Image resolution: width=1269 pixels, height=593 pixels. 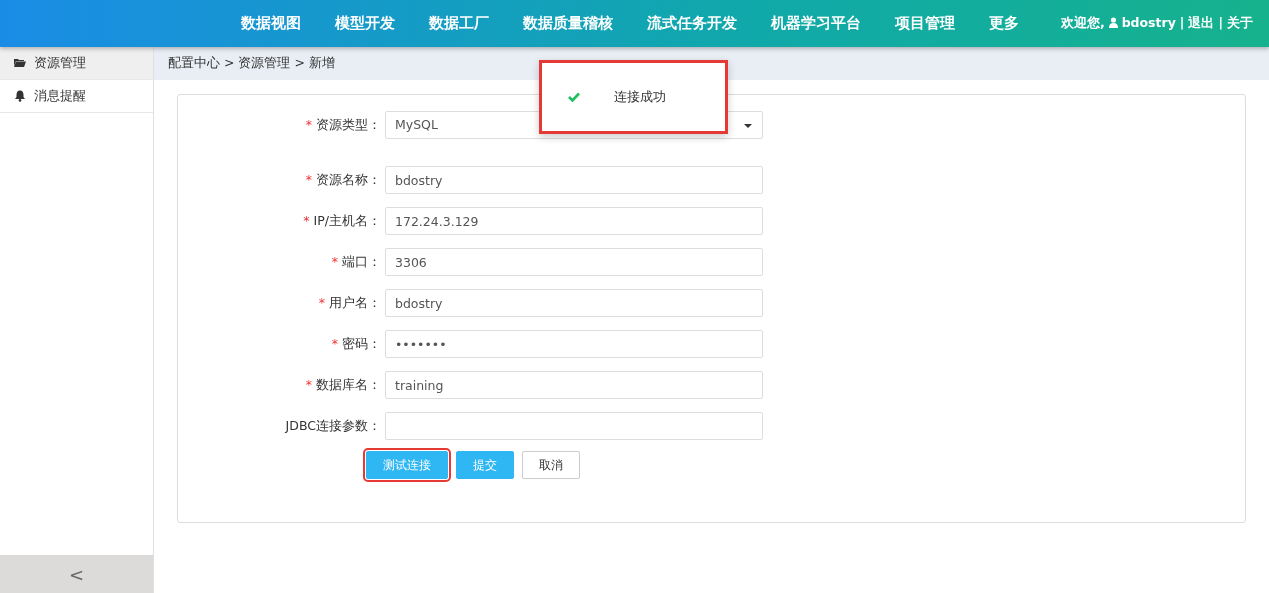 What do you see at coordinates (748, 126) in the screenshot?
I see `caret-icon` at bounding box center [748, 126].